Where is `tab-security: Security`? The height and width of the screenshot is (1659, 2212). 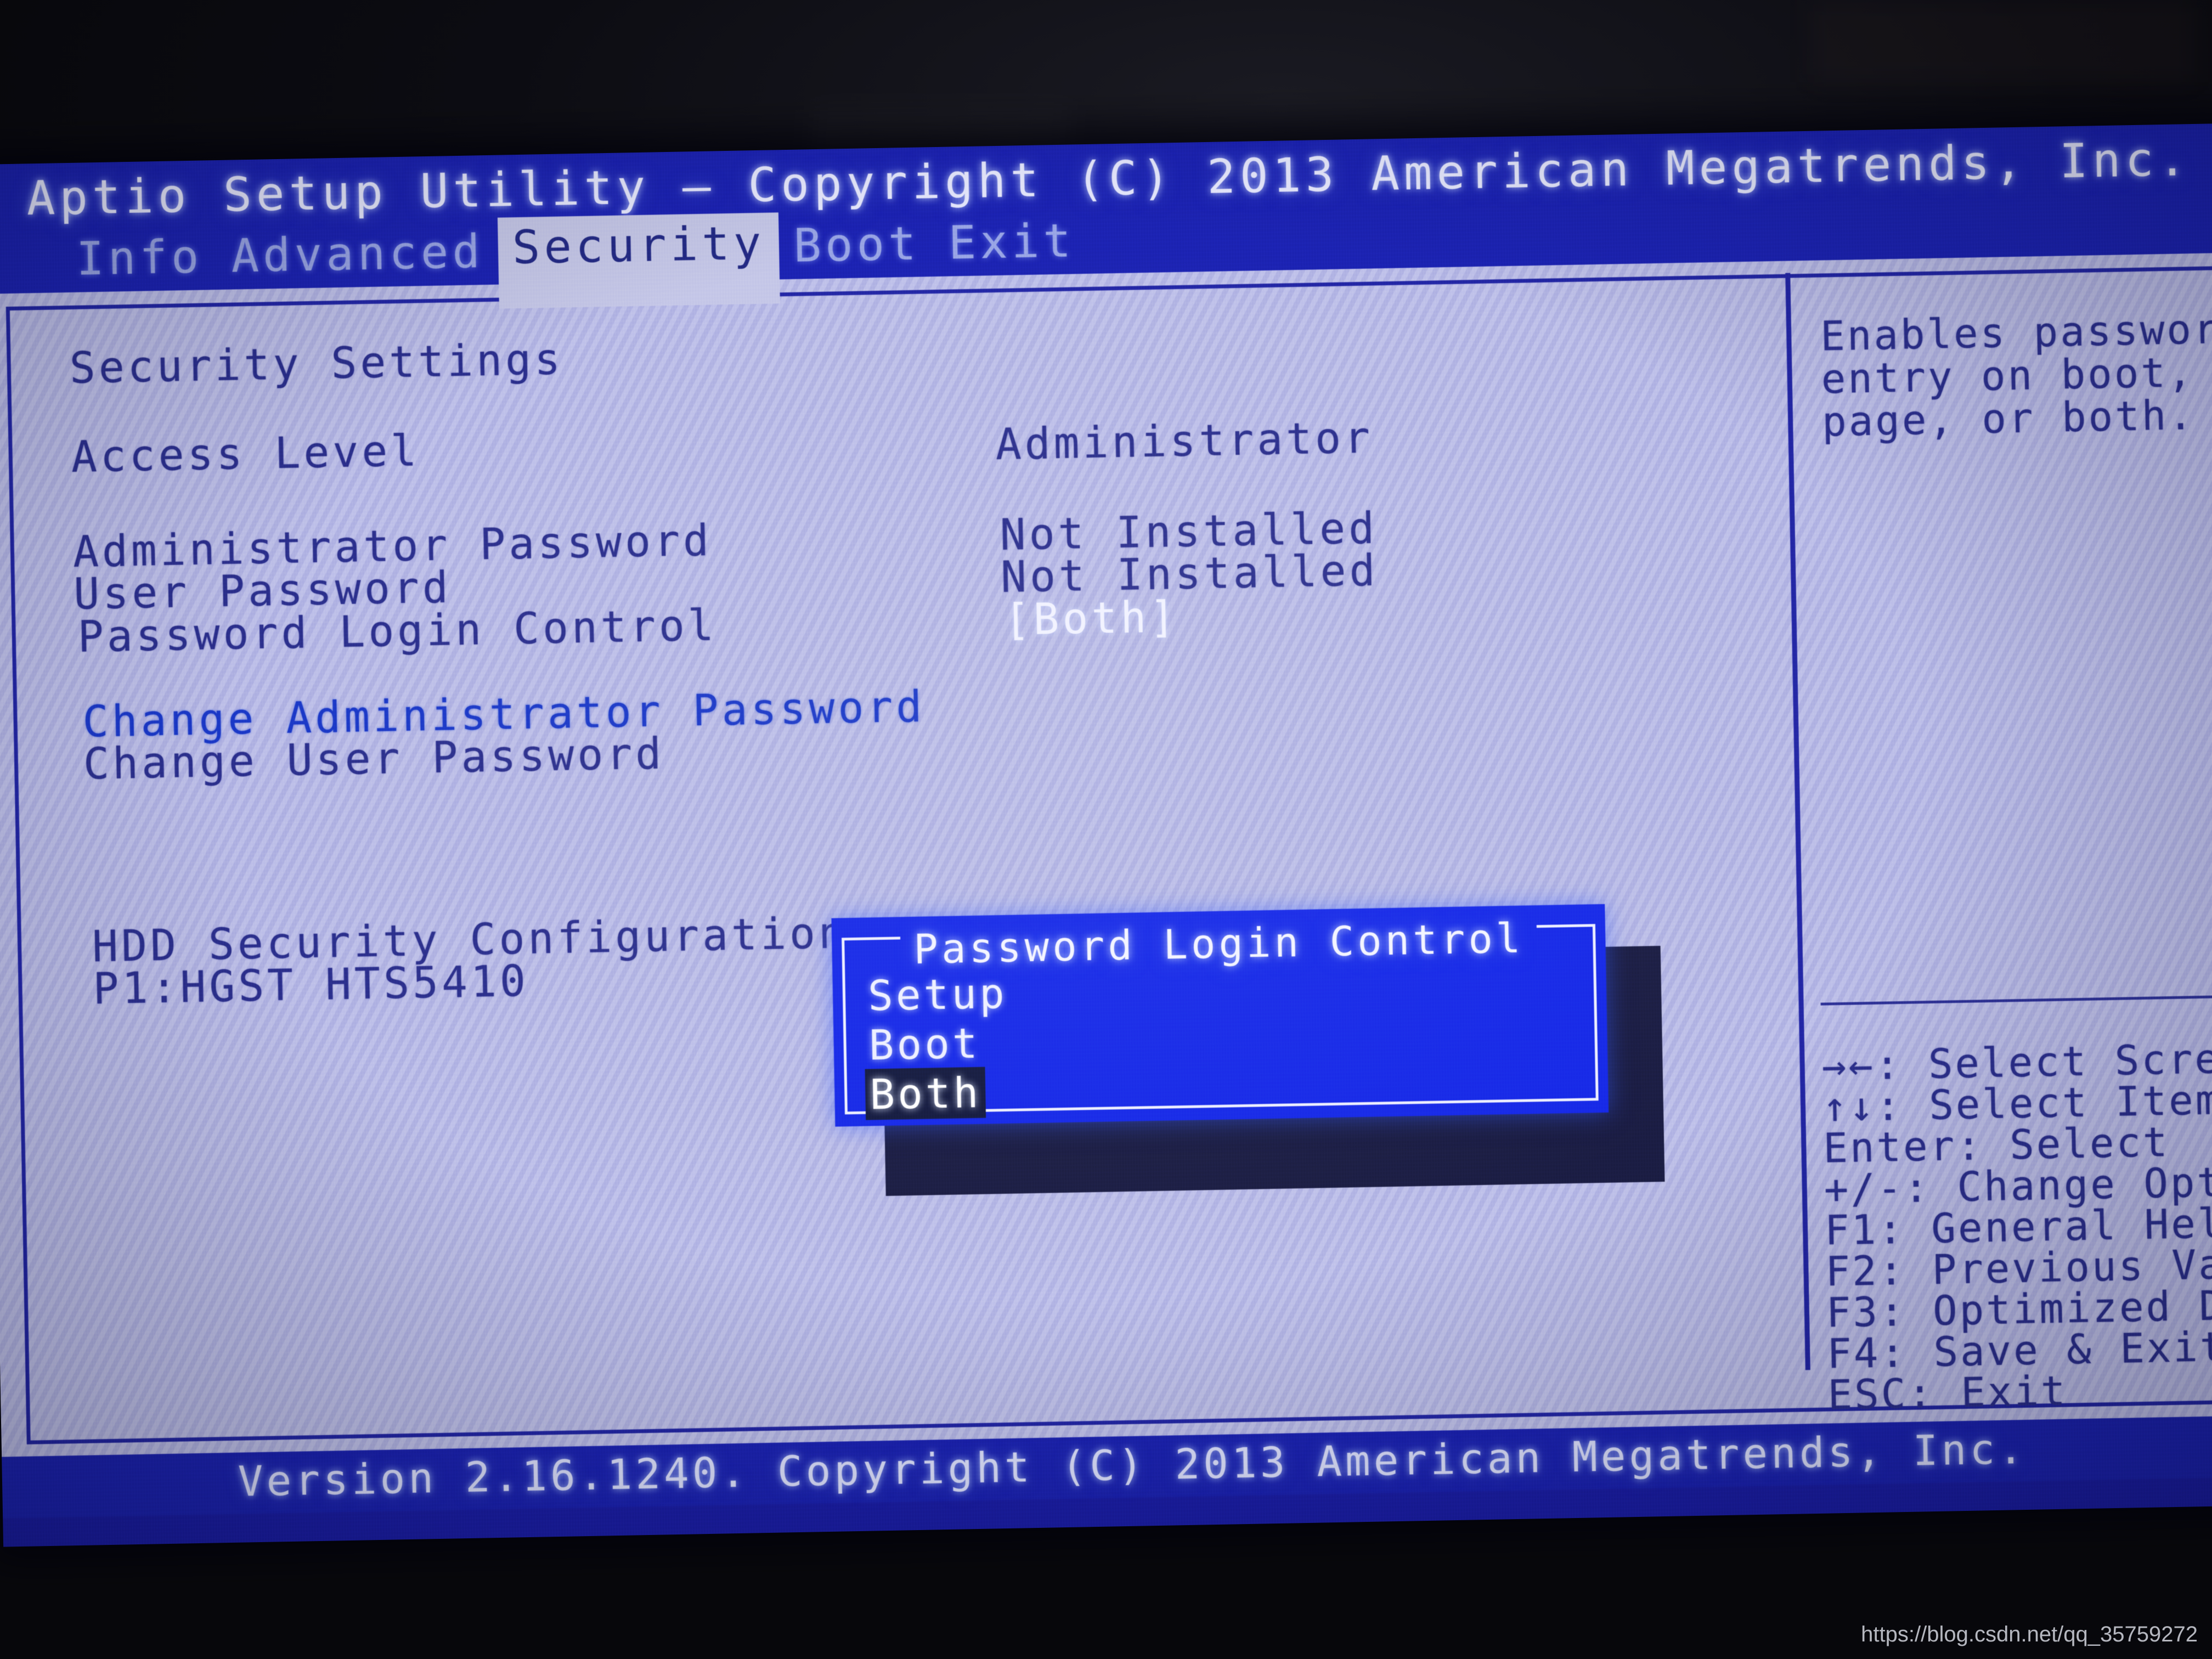 tab-security: Security is located at coordinates (639, 260).